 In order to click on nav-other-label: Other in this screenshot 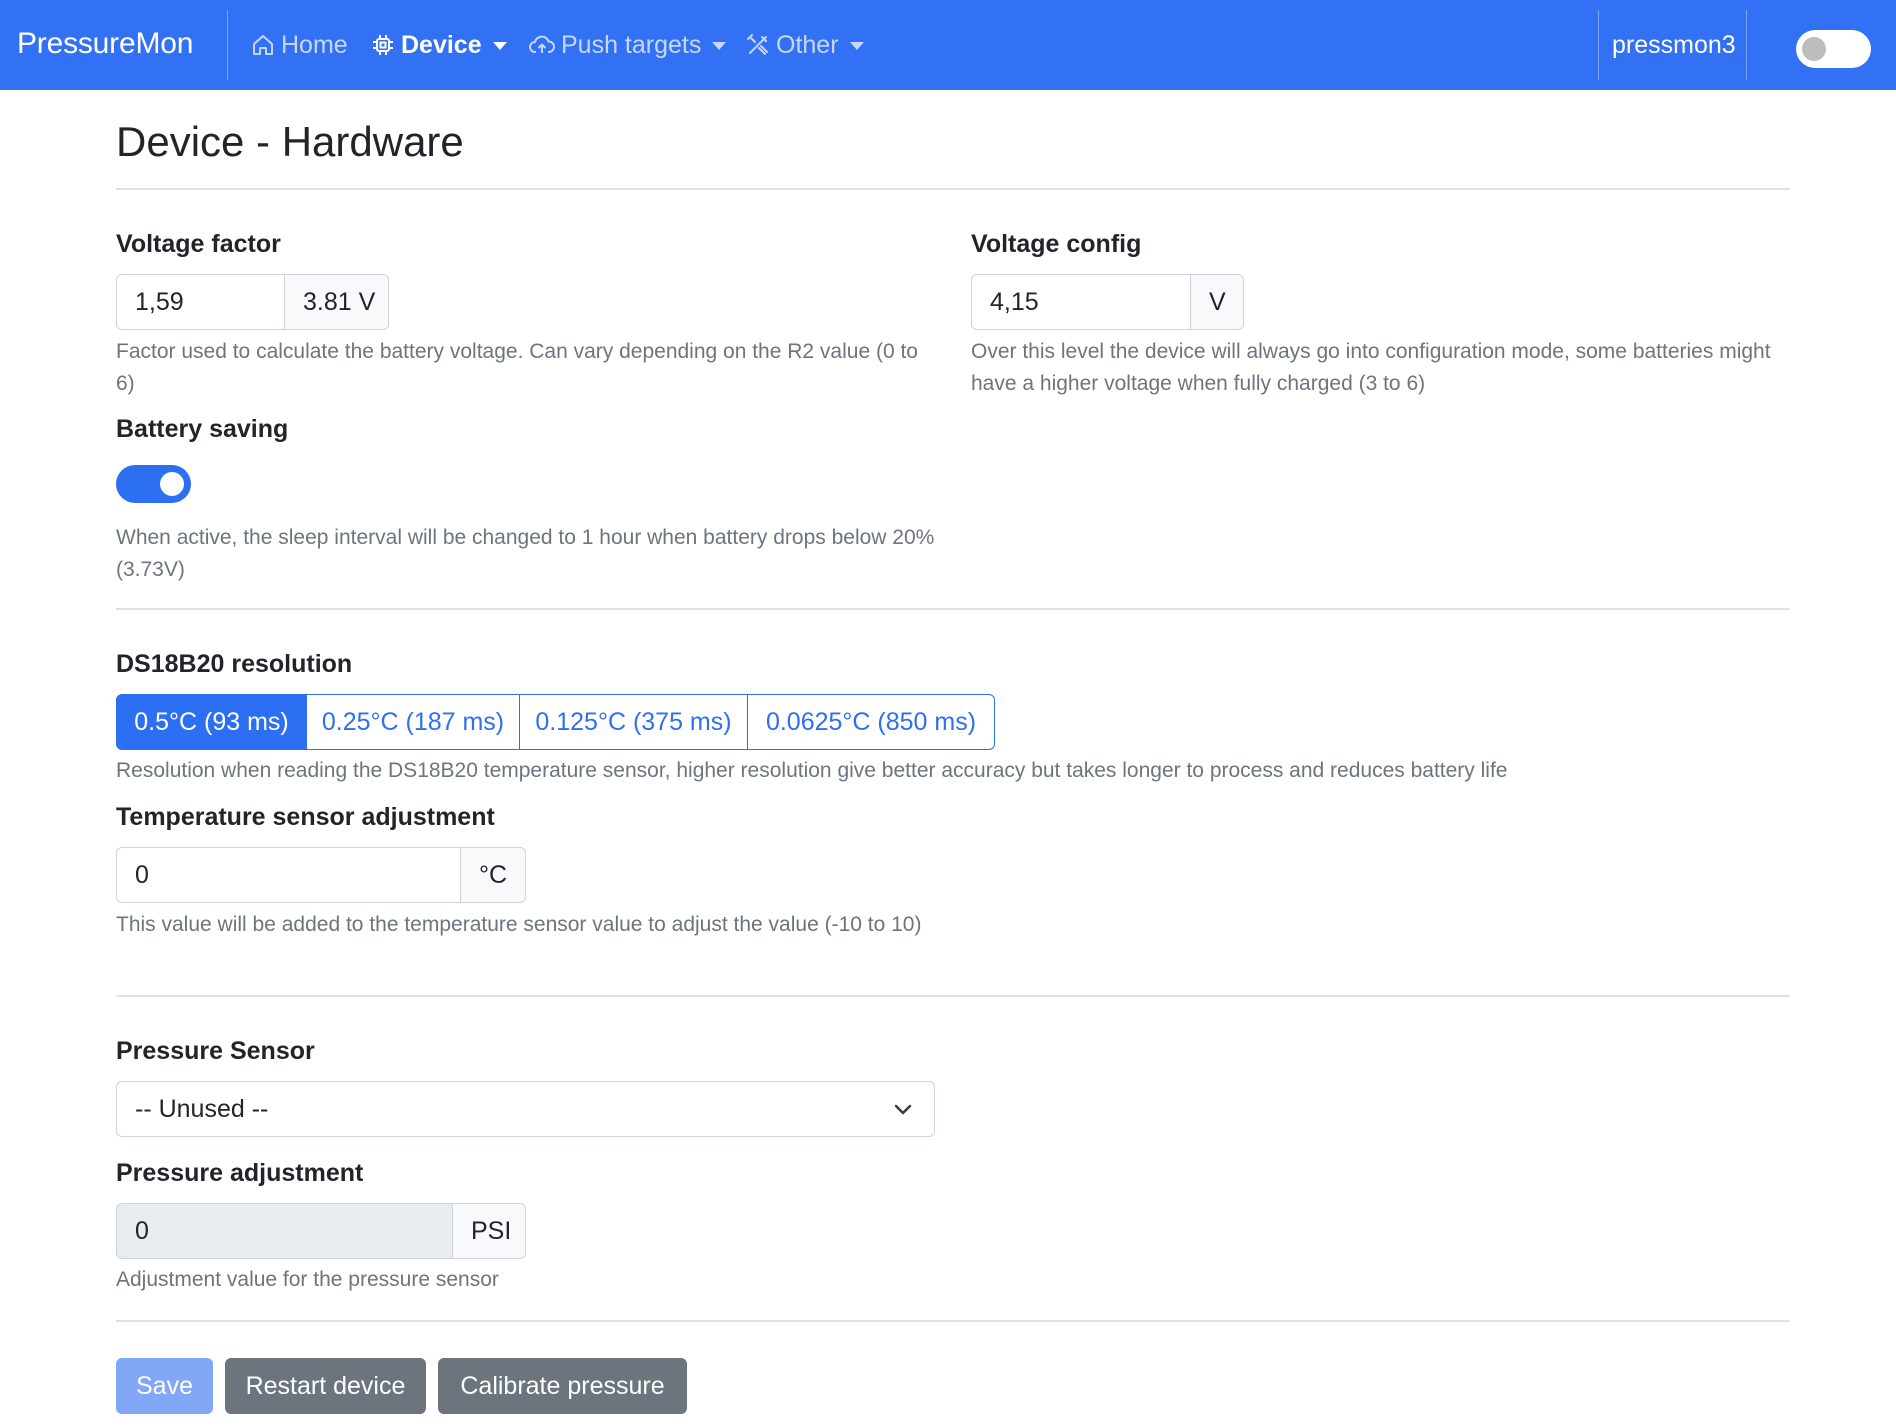, I will do `click(807, 44)`.